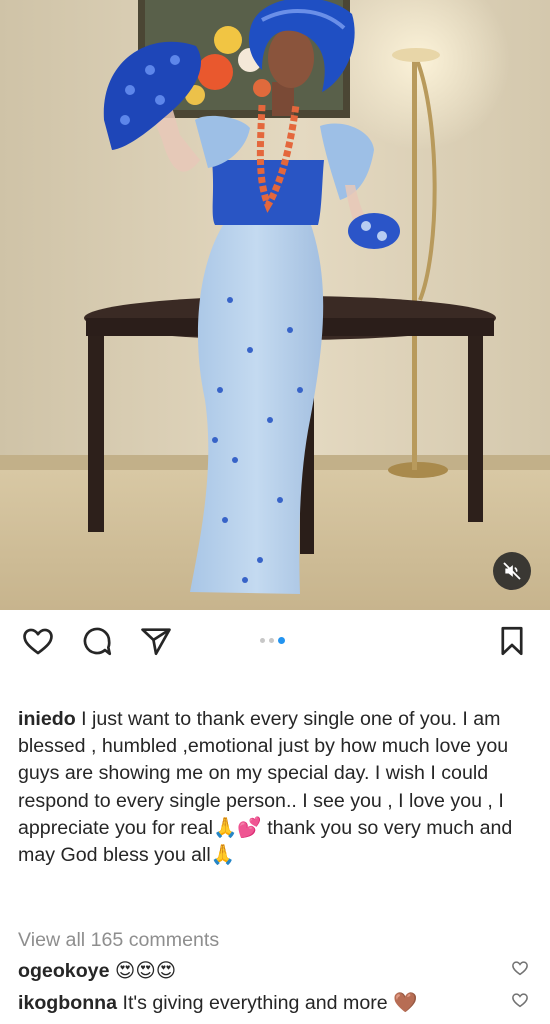 The image size is (550, 1024). I want to click on comment-text: 😍😍😍, so click(145, 971).